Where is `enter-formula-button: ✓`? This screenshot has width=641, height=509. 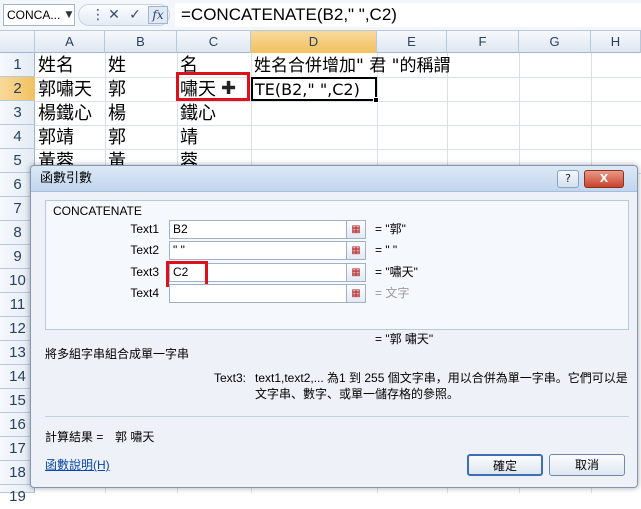 enter-formula-button: ✓ is located at coordinates (135, 15).